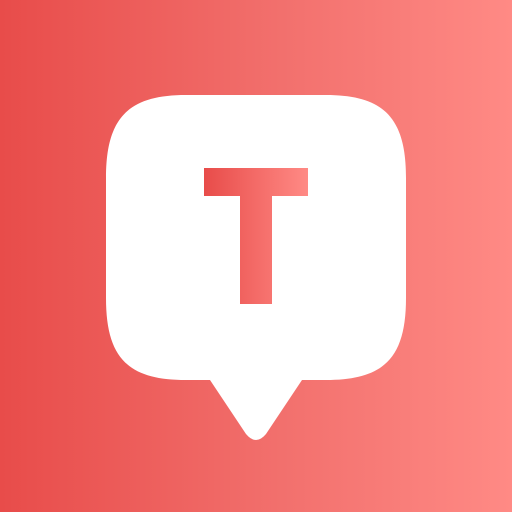 The width and height of the screenshot is (512, 512). I want to click on letter-t-shape, so click(256, 236).